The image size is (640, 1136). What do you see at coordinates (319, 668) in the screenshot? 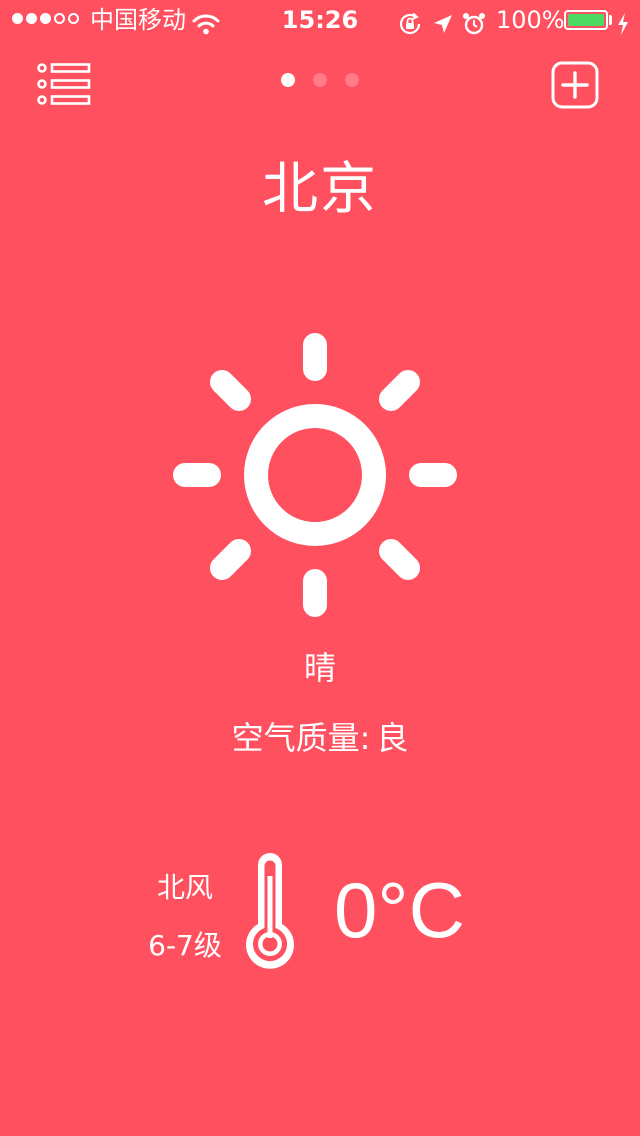
I see `weather-condition: 晴` at bounding box center [319, 668].